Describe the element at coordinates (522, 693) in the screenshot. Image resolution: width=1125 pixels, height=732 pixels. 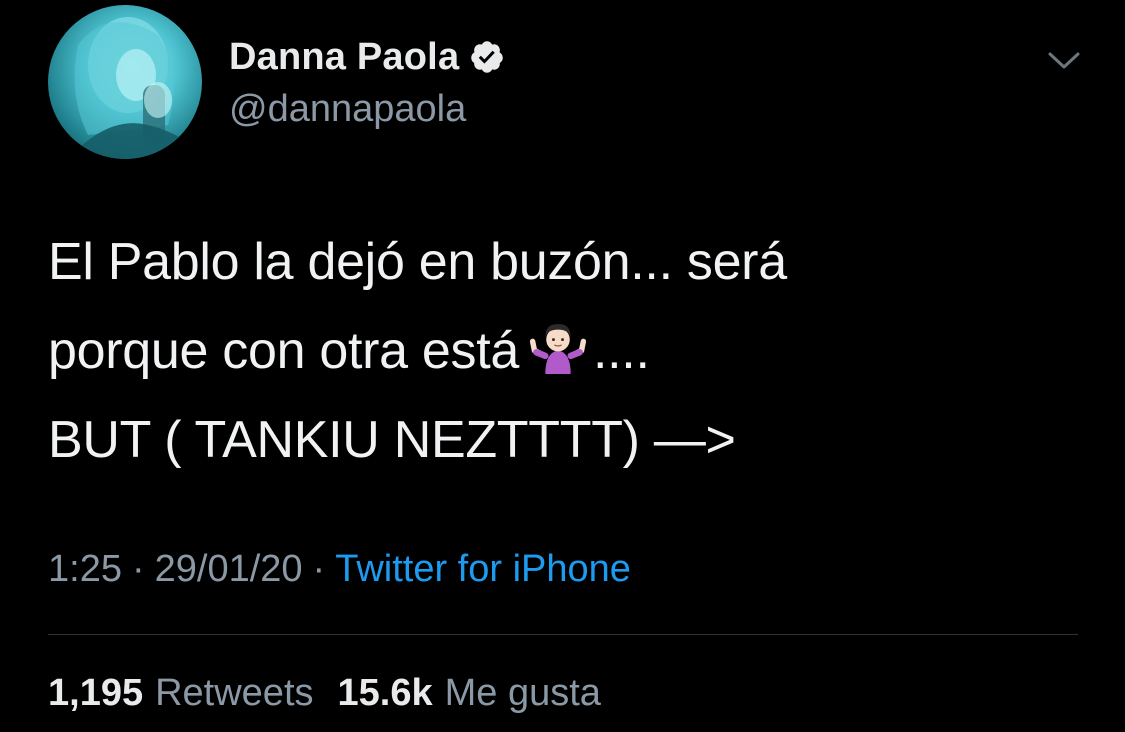
I see `likes-label: Me gusta` at that location.